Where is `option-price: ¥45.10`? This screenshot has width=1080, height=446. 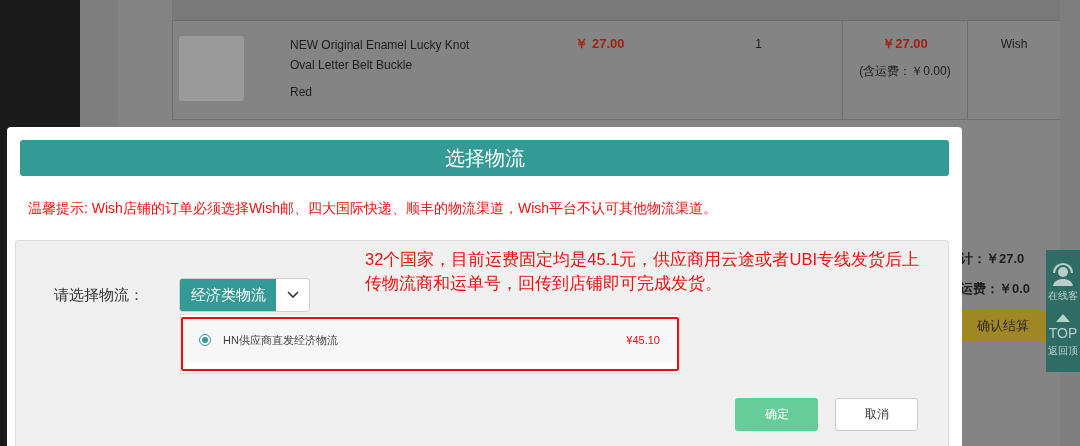 option-price: ¥45.10 is located at coordinates (643, 340).